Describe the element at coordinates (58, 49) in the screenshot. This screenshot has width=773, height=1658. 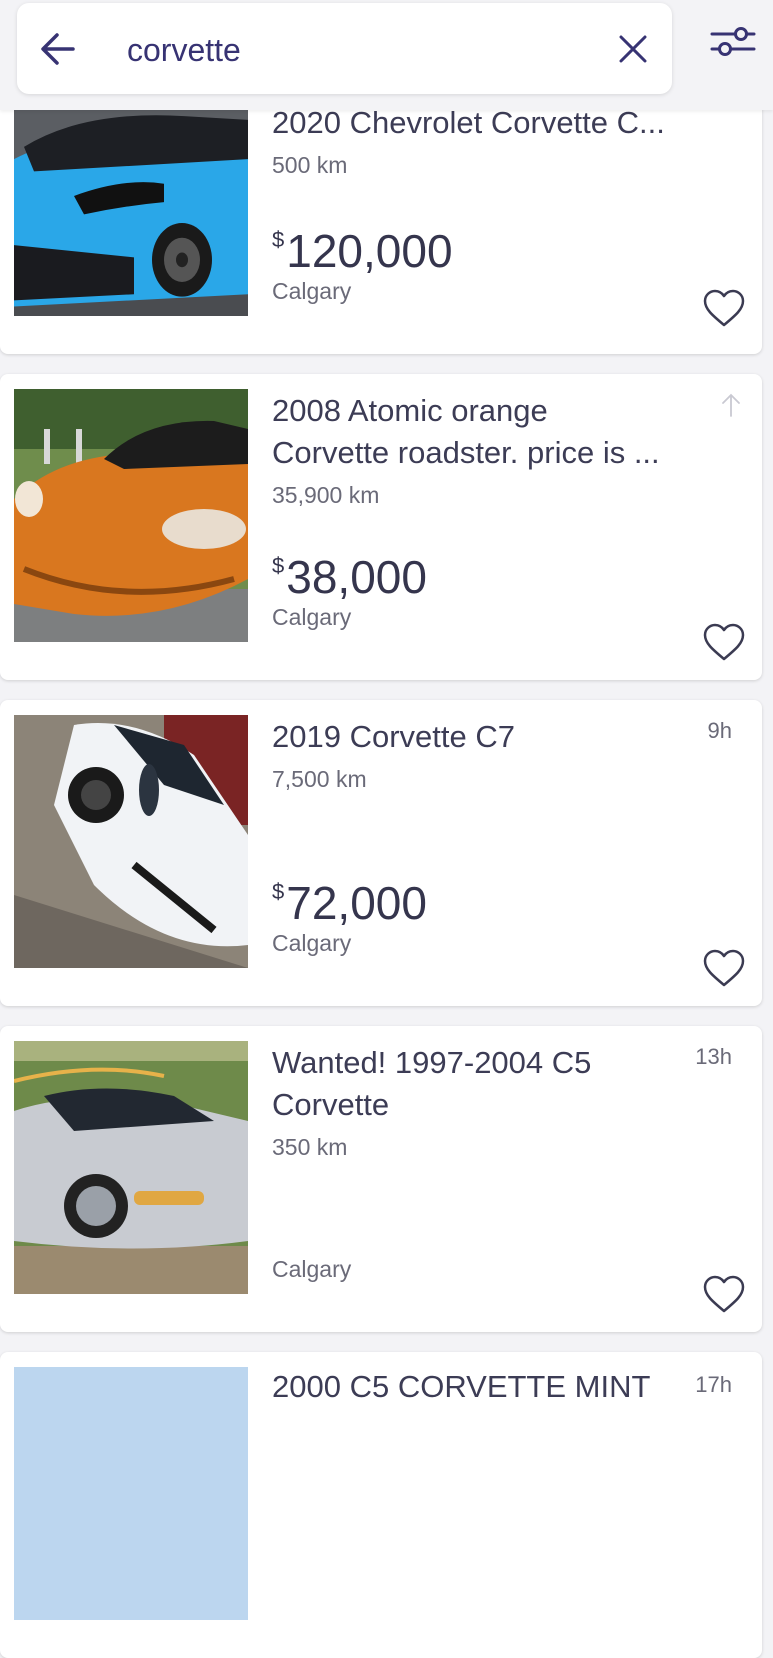
I see `arrow-left-icon` at that location.